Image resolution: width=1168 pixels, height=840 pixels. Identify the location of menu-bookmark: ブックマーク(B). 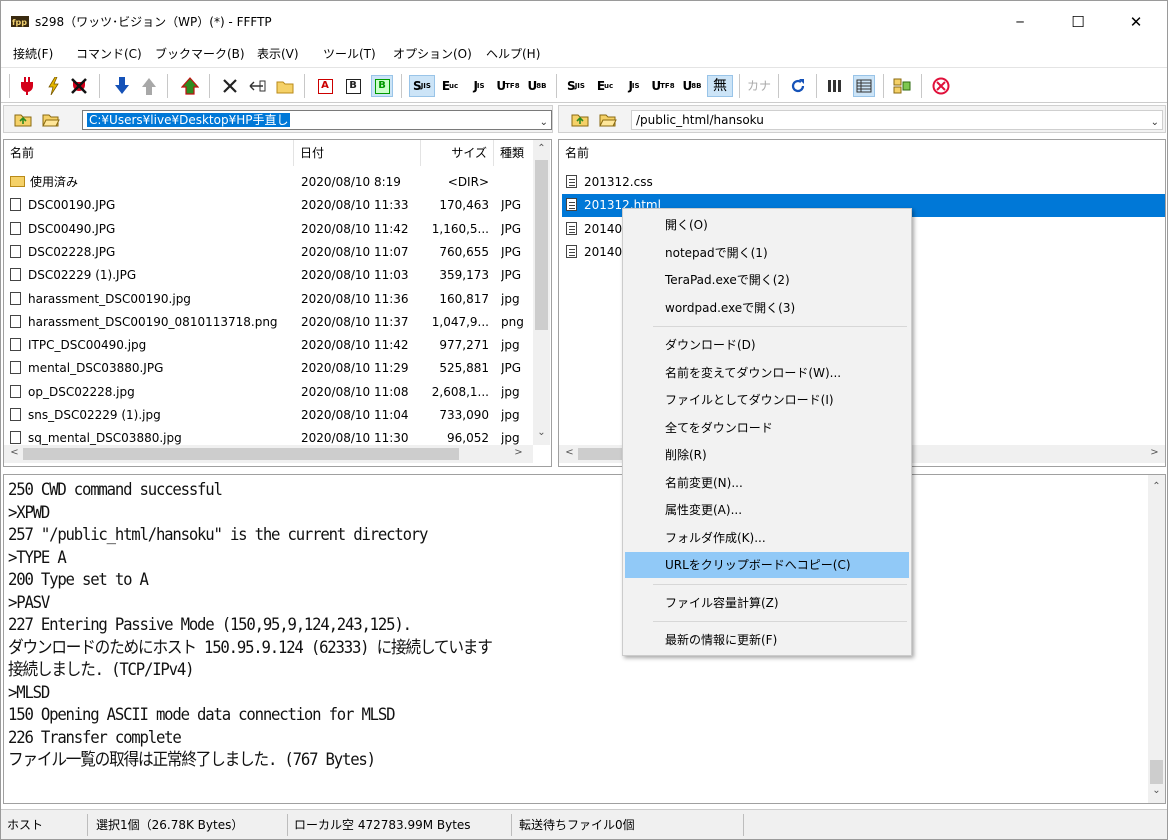
(200, 54).